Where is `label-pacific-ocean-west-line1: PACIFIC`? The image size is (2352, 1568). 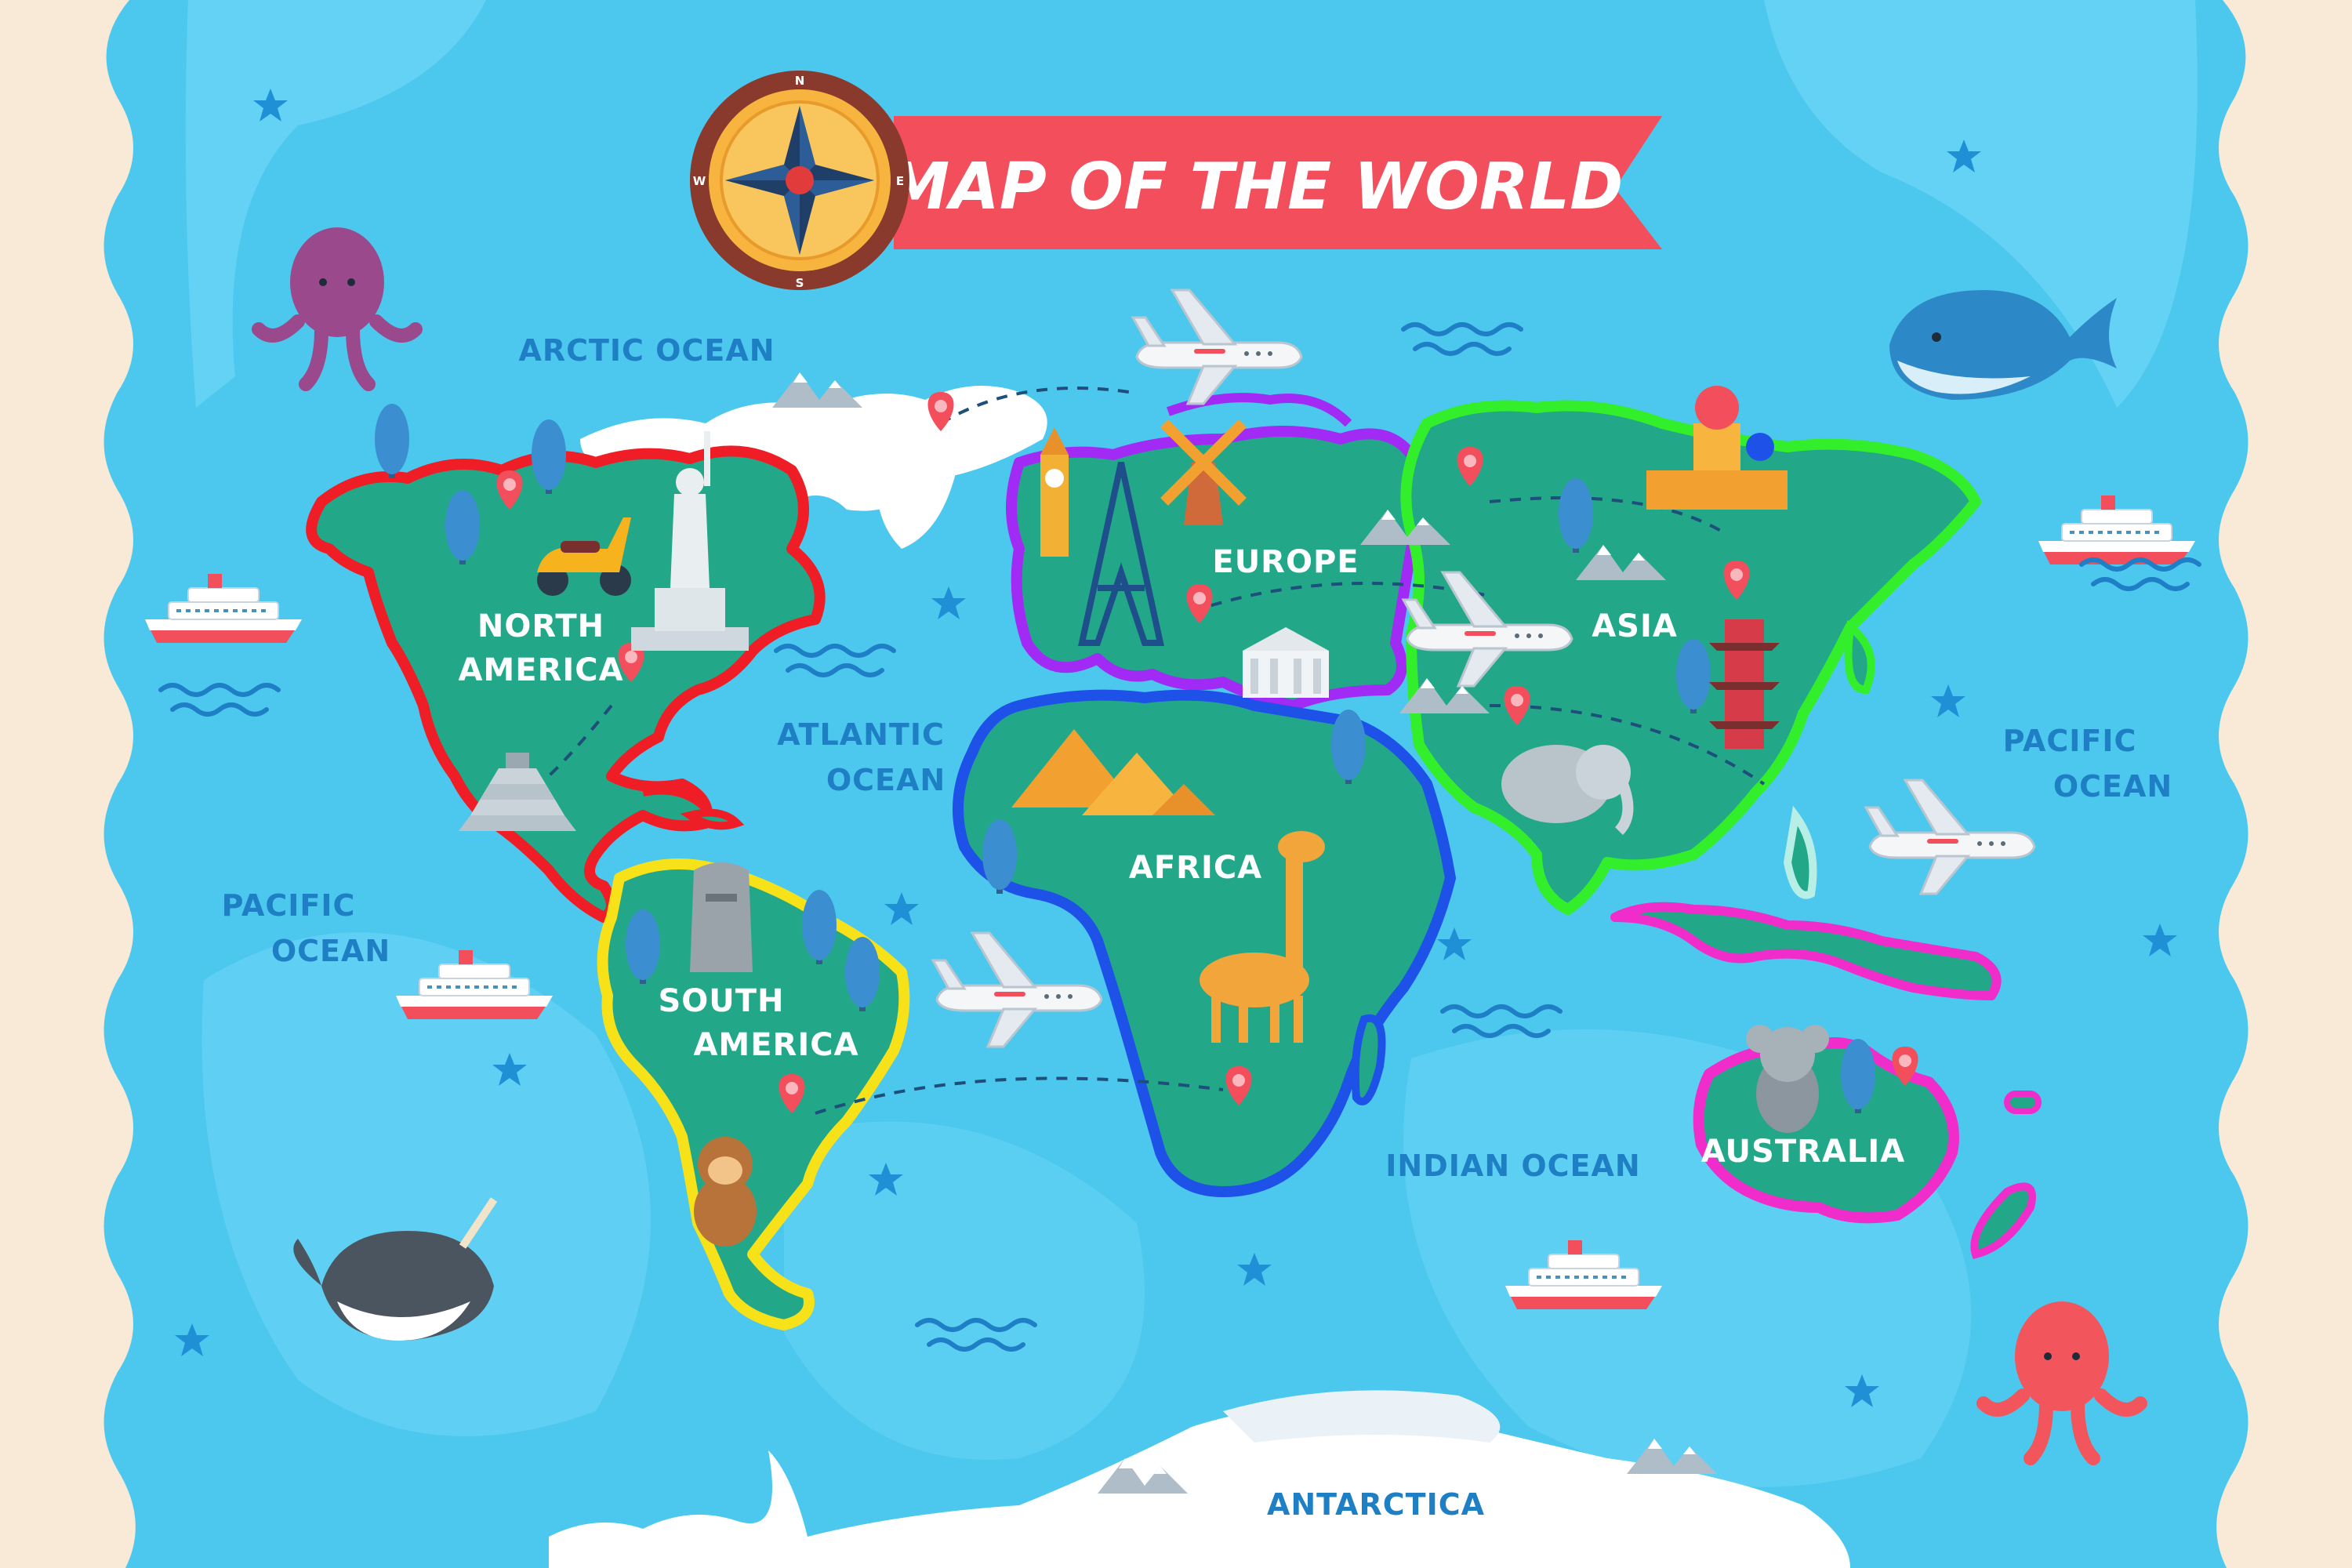
label-pacific-ocean-west-line1: PACIFIC is located at coordinates (289, 905).